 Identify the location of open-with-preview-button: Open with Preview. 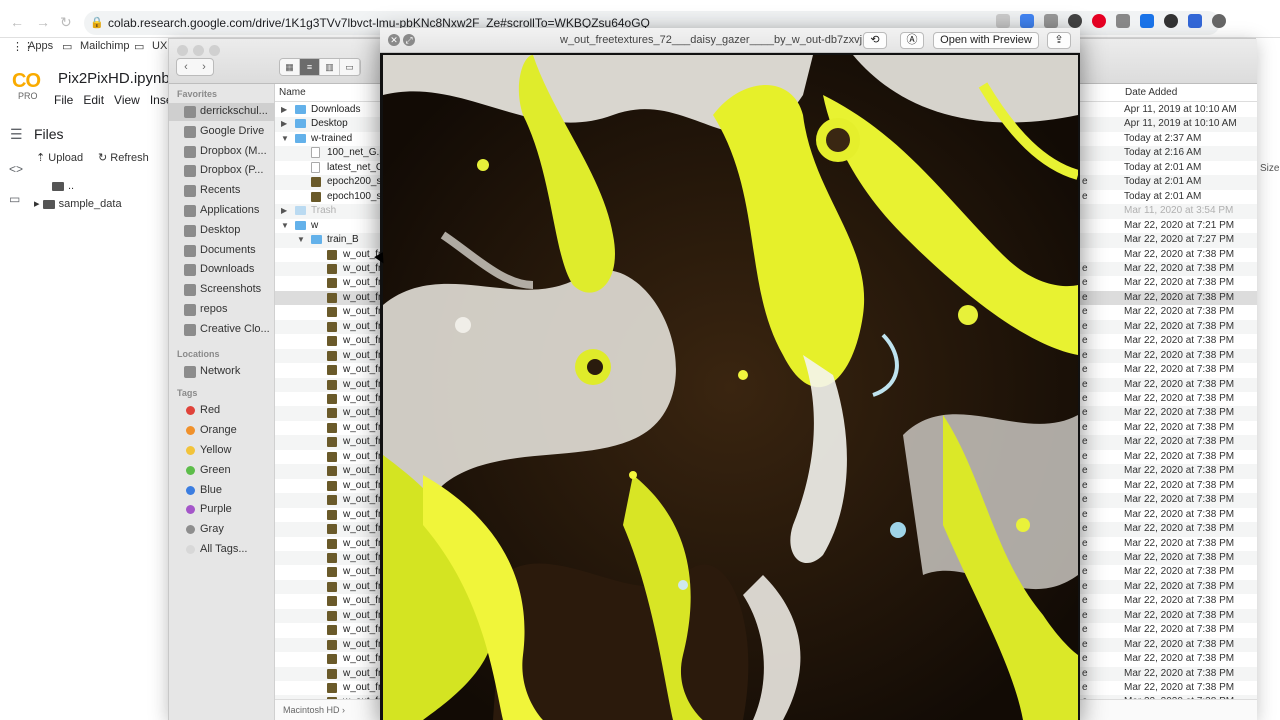
(986, 40).